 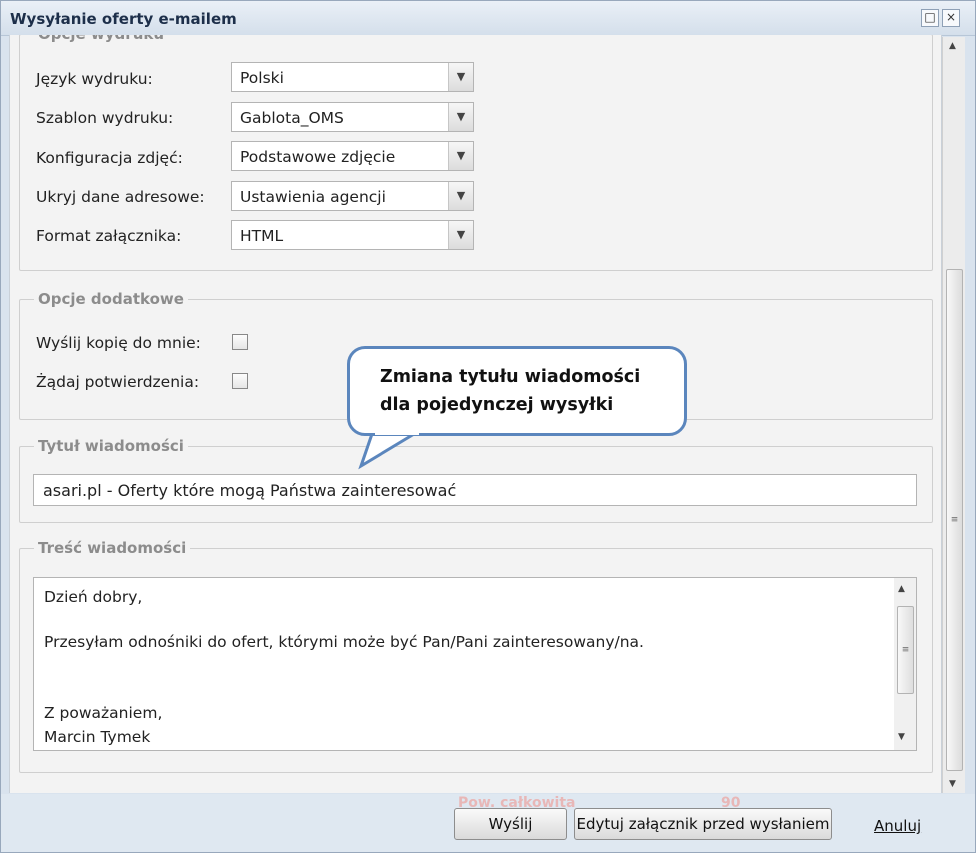 What do you see at coordinates (111, 299) in the screenshot?
I see `additional-options-legend: Opcje dodatkowe` at bounding box center [111, 299].